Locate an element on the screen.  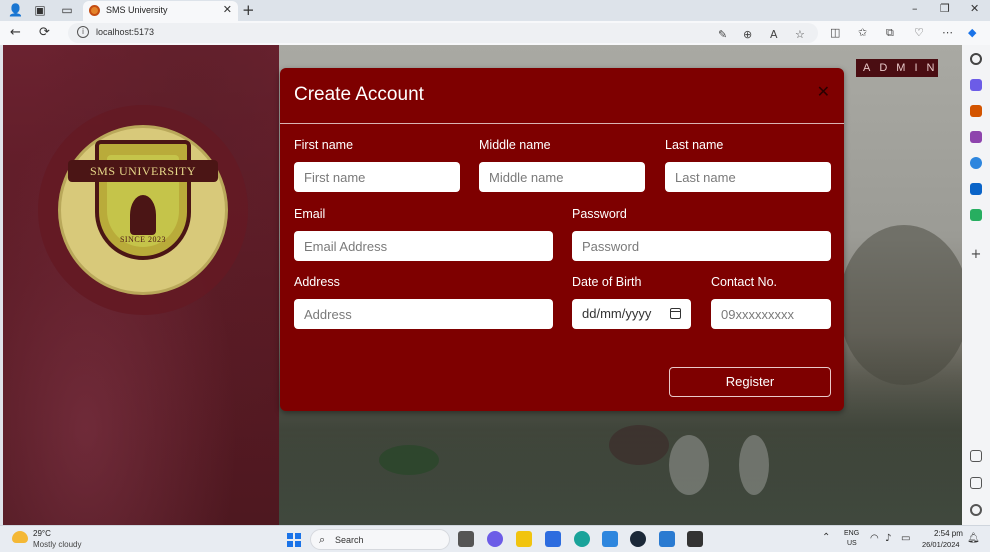
start-button is located at coordinates (294, 540).